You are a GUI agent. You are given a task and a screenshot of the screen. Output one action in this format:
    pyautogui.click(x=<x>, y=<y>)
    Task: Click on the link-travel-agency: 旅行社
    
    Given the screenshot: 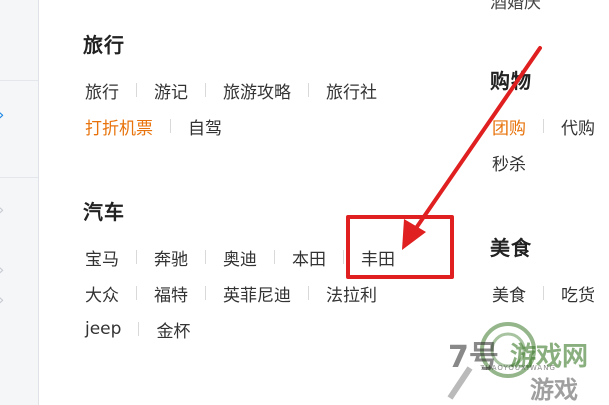 What is the action you would take?
    pyautogui.click(x=351, y=90)
    